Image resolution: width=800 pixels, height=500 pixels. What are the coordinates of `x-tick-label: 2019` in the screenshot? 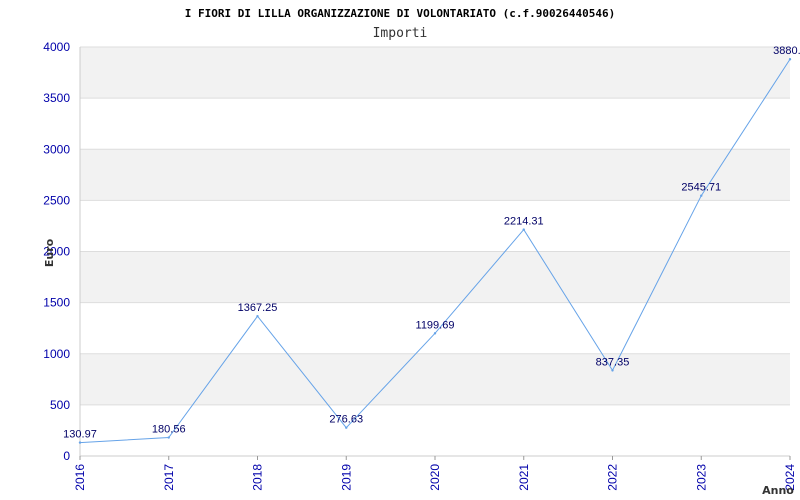 It's located at (346, 477).